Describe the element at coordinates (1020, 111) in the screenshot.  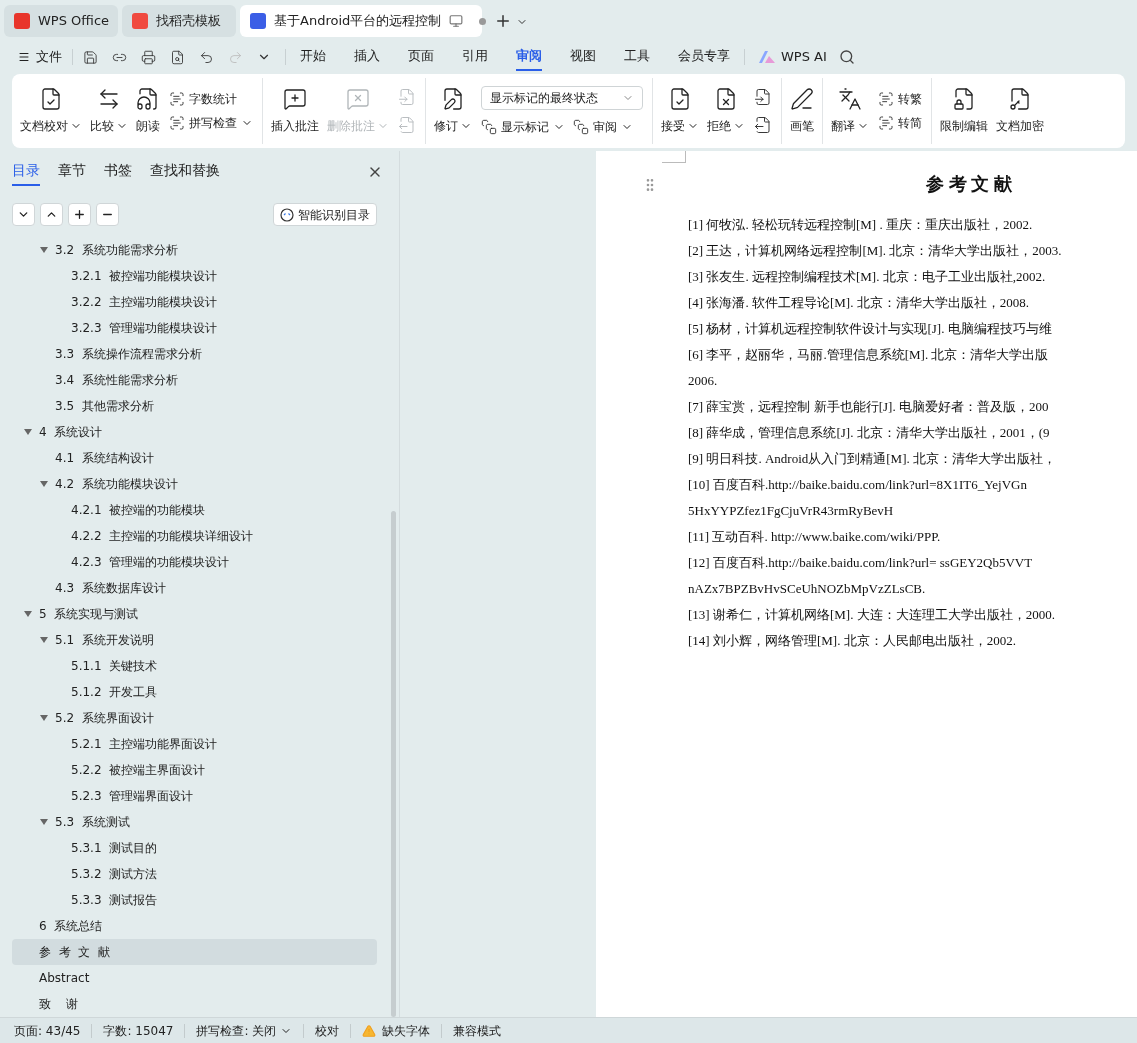
I see `ribbon-button: 文档加密` at that location.